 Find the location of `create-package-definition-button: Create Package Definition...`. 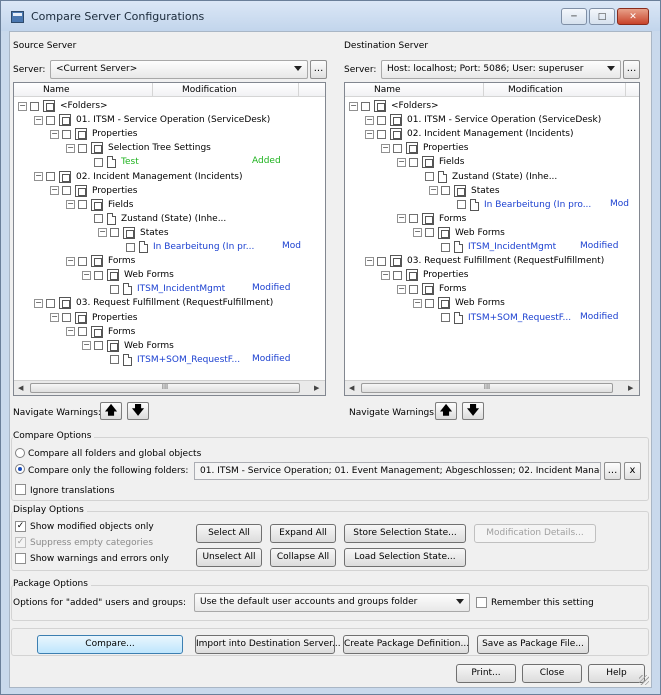

create-package-definition-button: Create Package Definition... is located at coordinates (406, 644).